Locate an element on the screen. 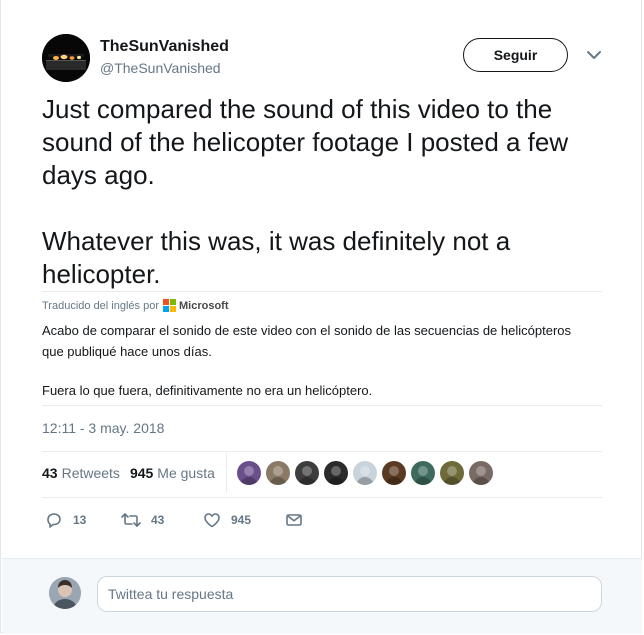  follow-button: Seguir is located at coordinates (515, 55).